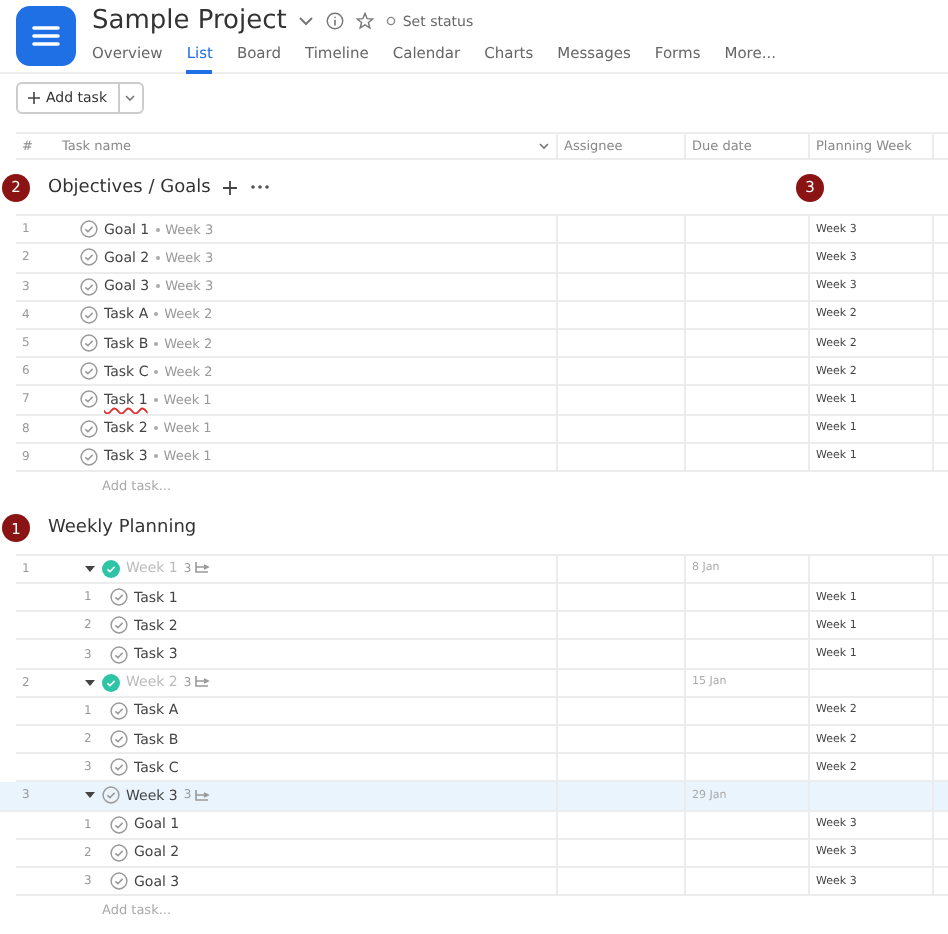 The image size is (948, 934). What do you see at coordinates (230, 187) in the screenshot?
I see `add-icon` at bounding box center [230, 187].